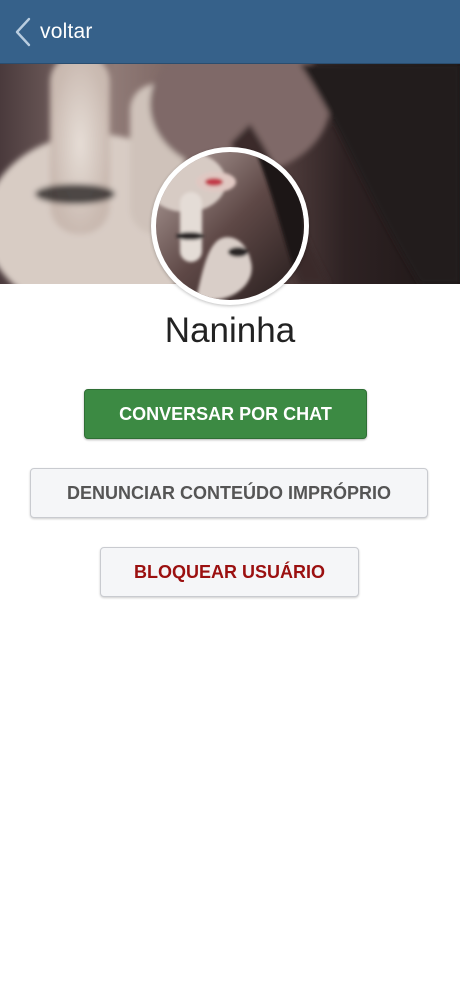  I want to click on report-button-label: DENUNCIAR CONTEÚDO IMPRÓPRIO, so click(228, 492).